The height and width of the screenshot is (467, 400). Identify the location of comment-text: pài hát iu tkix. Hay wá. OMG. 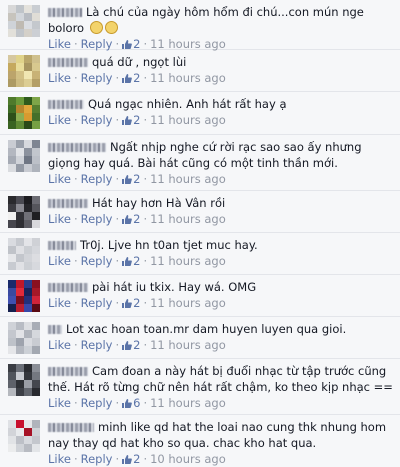
(174, 287).